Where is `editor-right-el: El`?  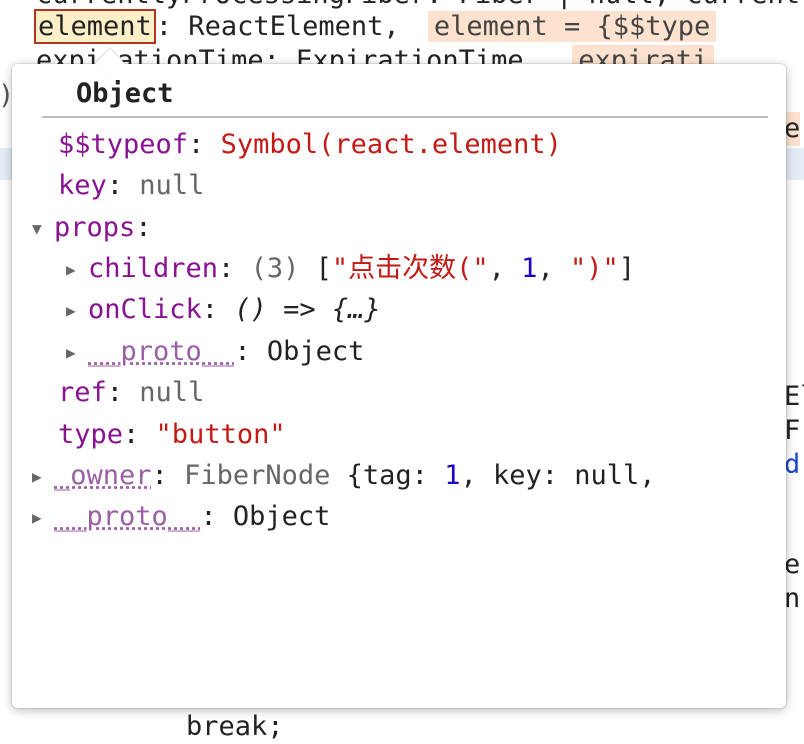 editor-right-el: El is located at coordinates (794, 396).